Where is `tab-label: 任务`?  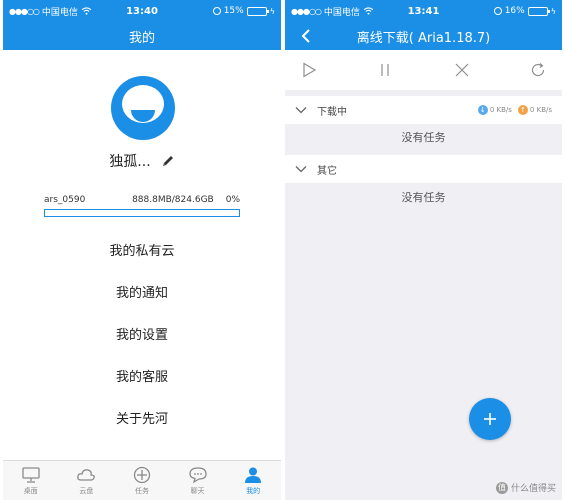
tab-label: 任务 is located at coordinates (141, 490).